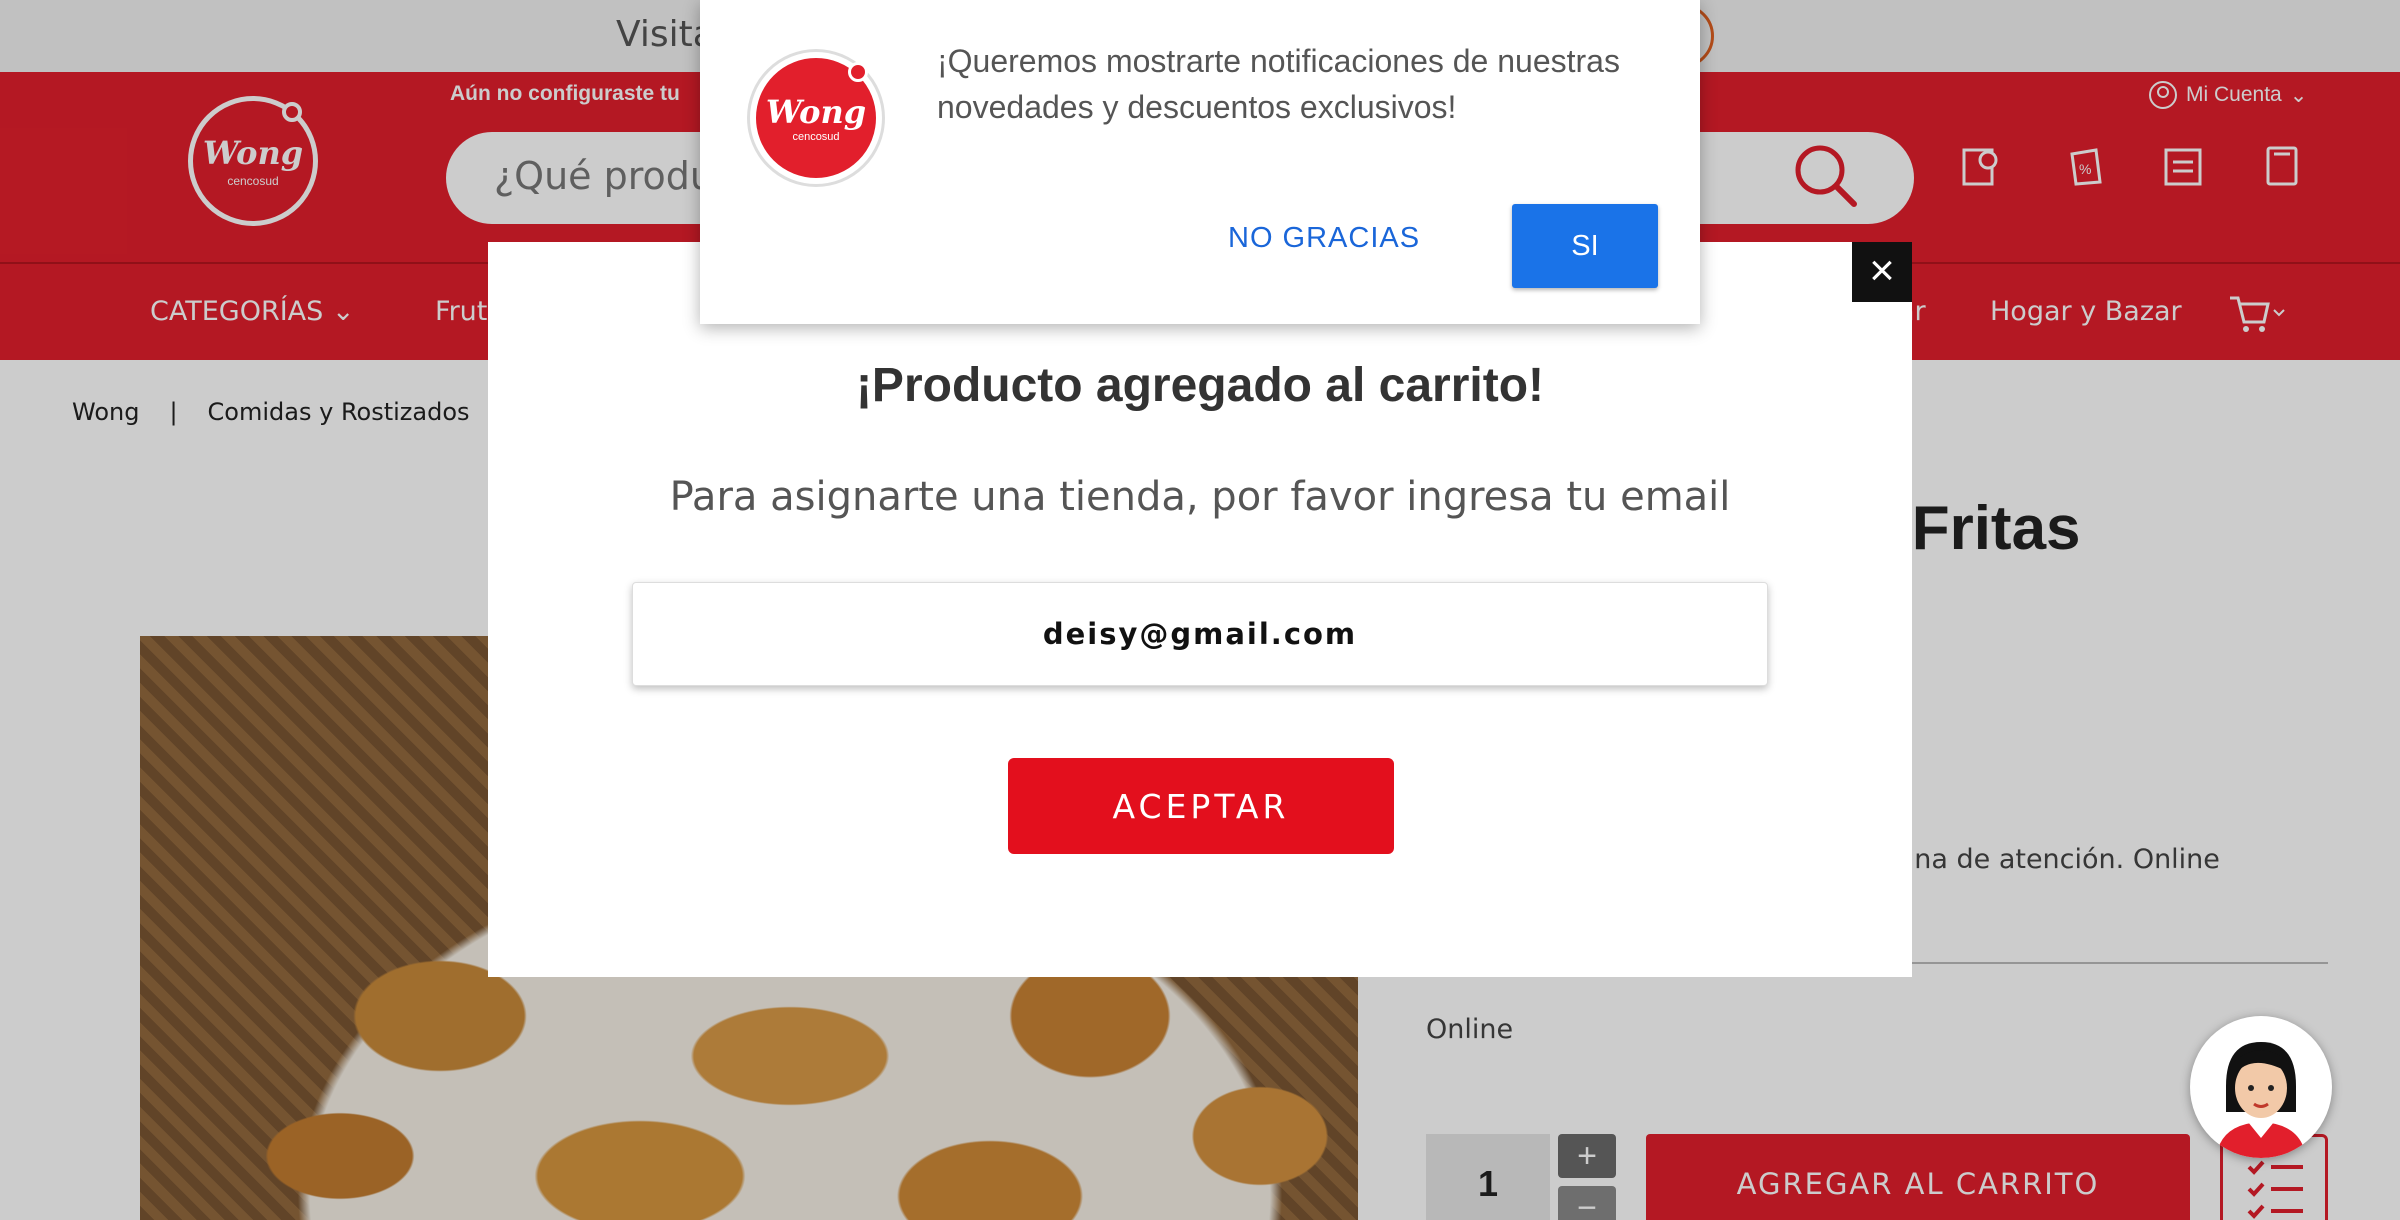 The image size is (2400, 1220). I want to click on notif-logo-sub: cencosud, so click(816, 137).